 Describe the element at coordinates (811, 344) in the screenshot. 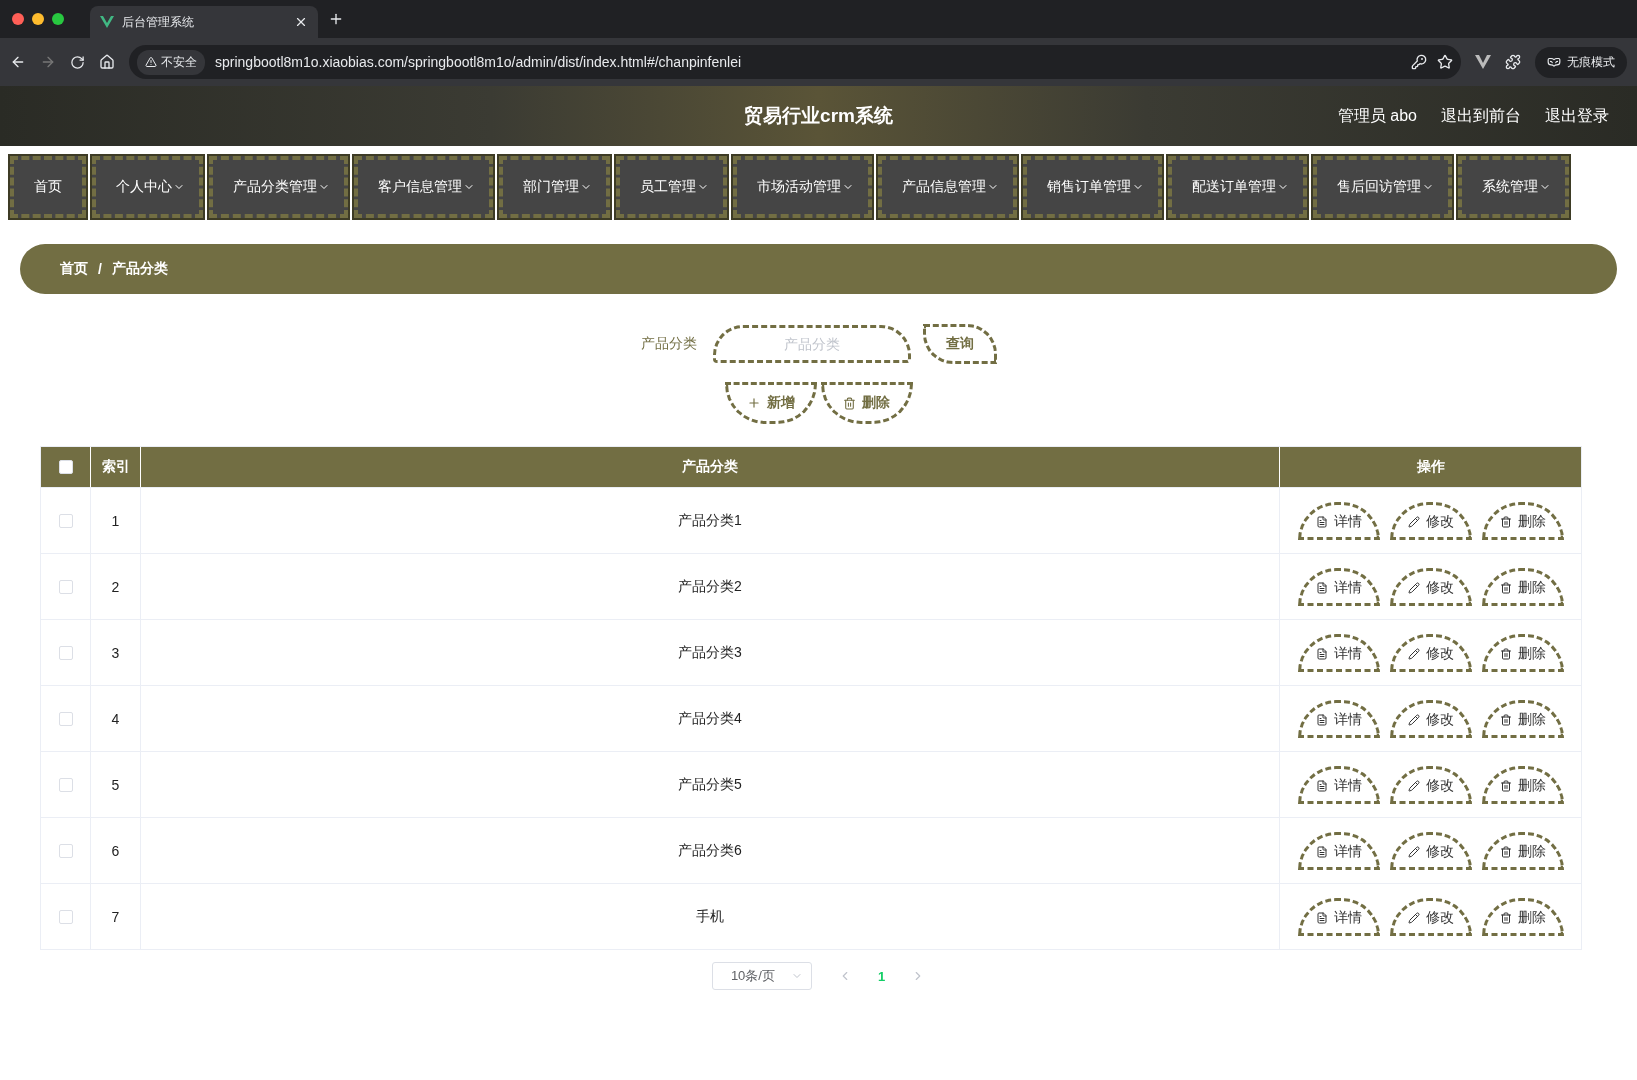

I see `search-field: 产品分类` at that location.